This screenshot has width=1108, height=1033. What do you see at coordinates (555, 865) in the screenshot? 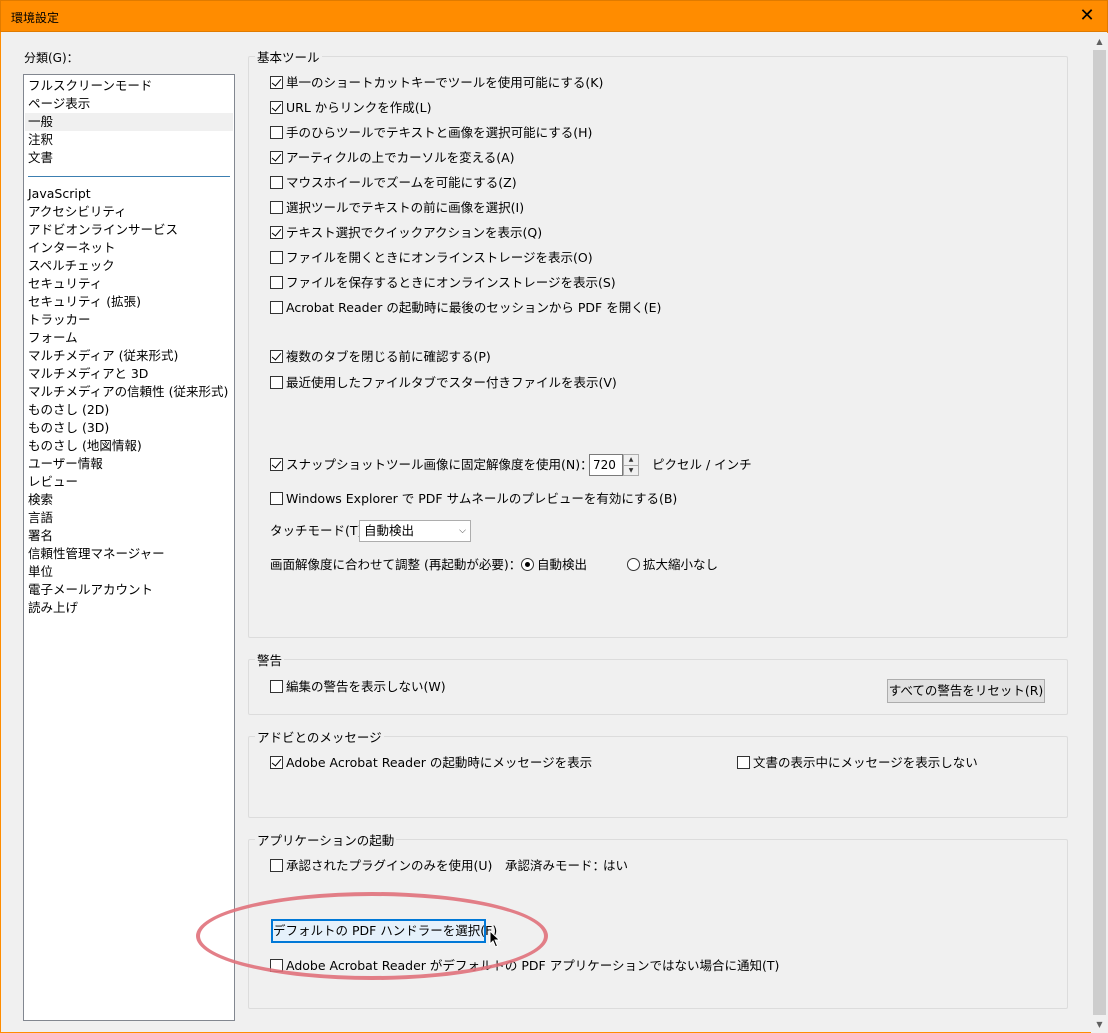
I see `certified-mode-label: 承認済みモード：` at bounding box center [555, 865].